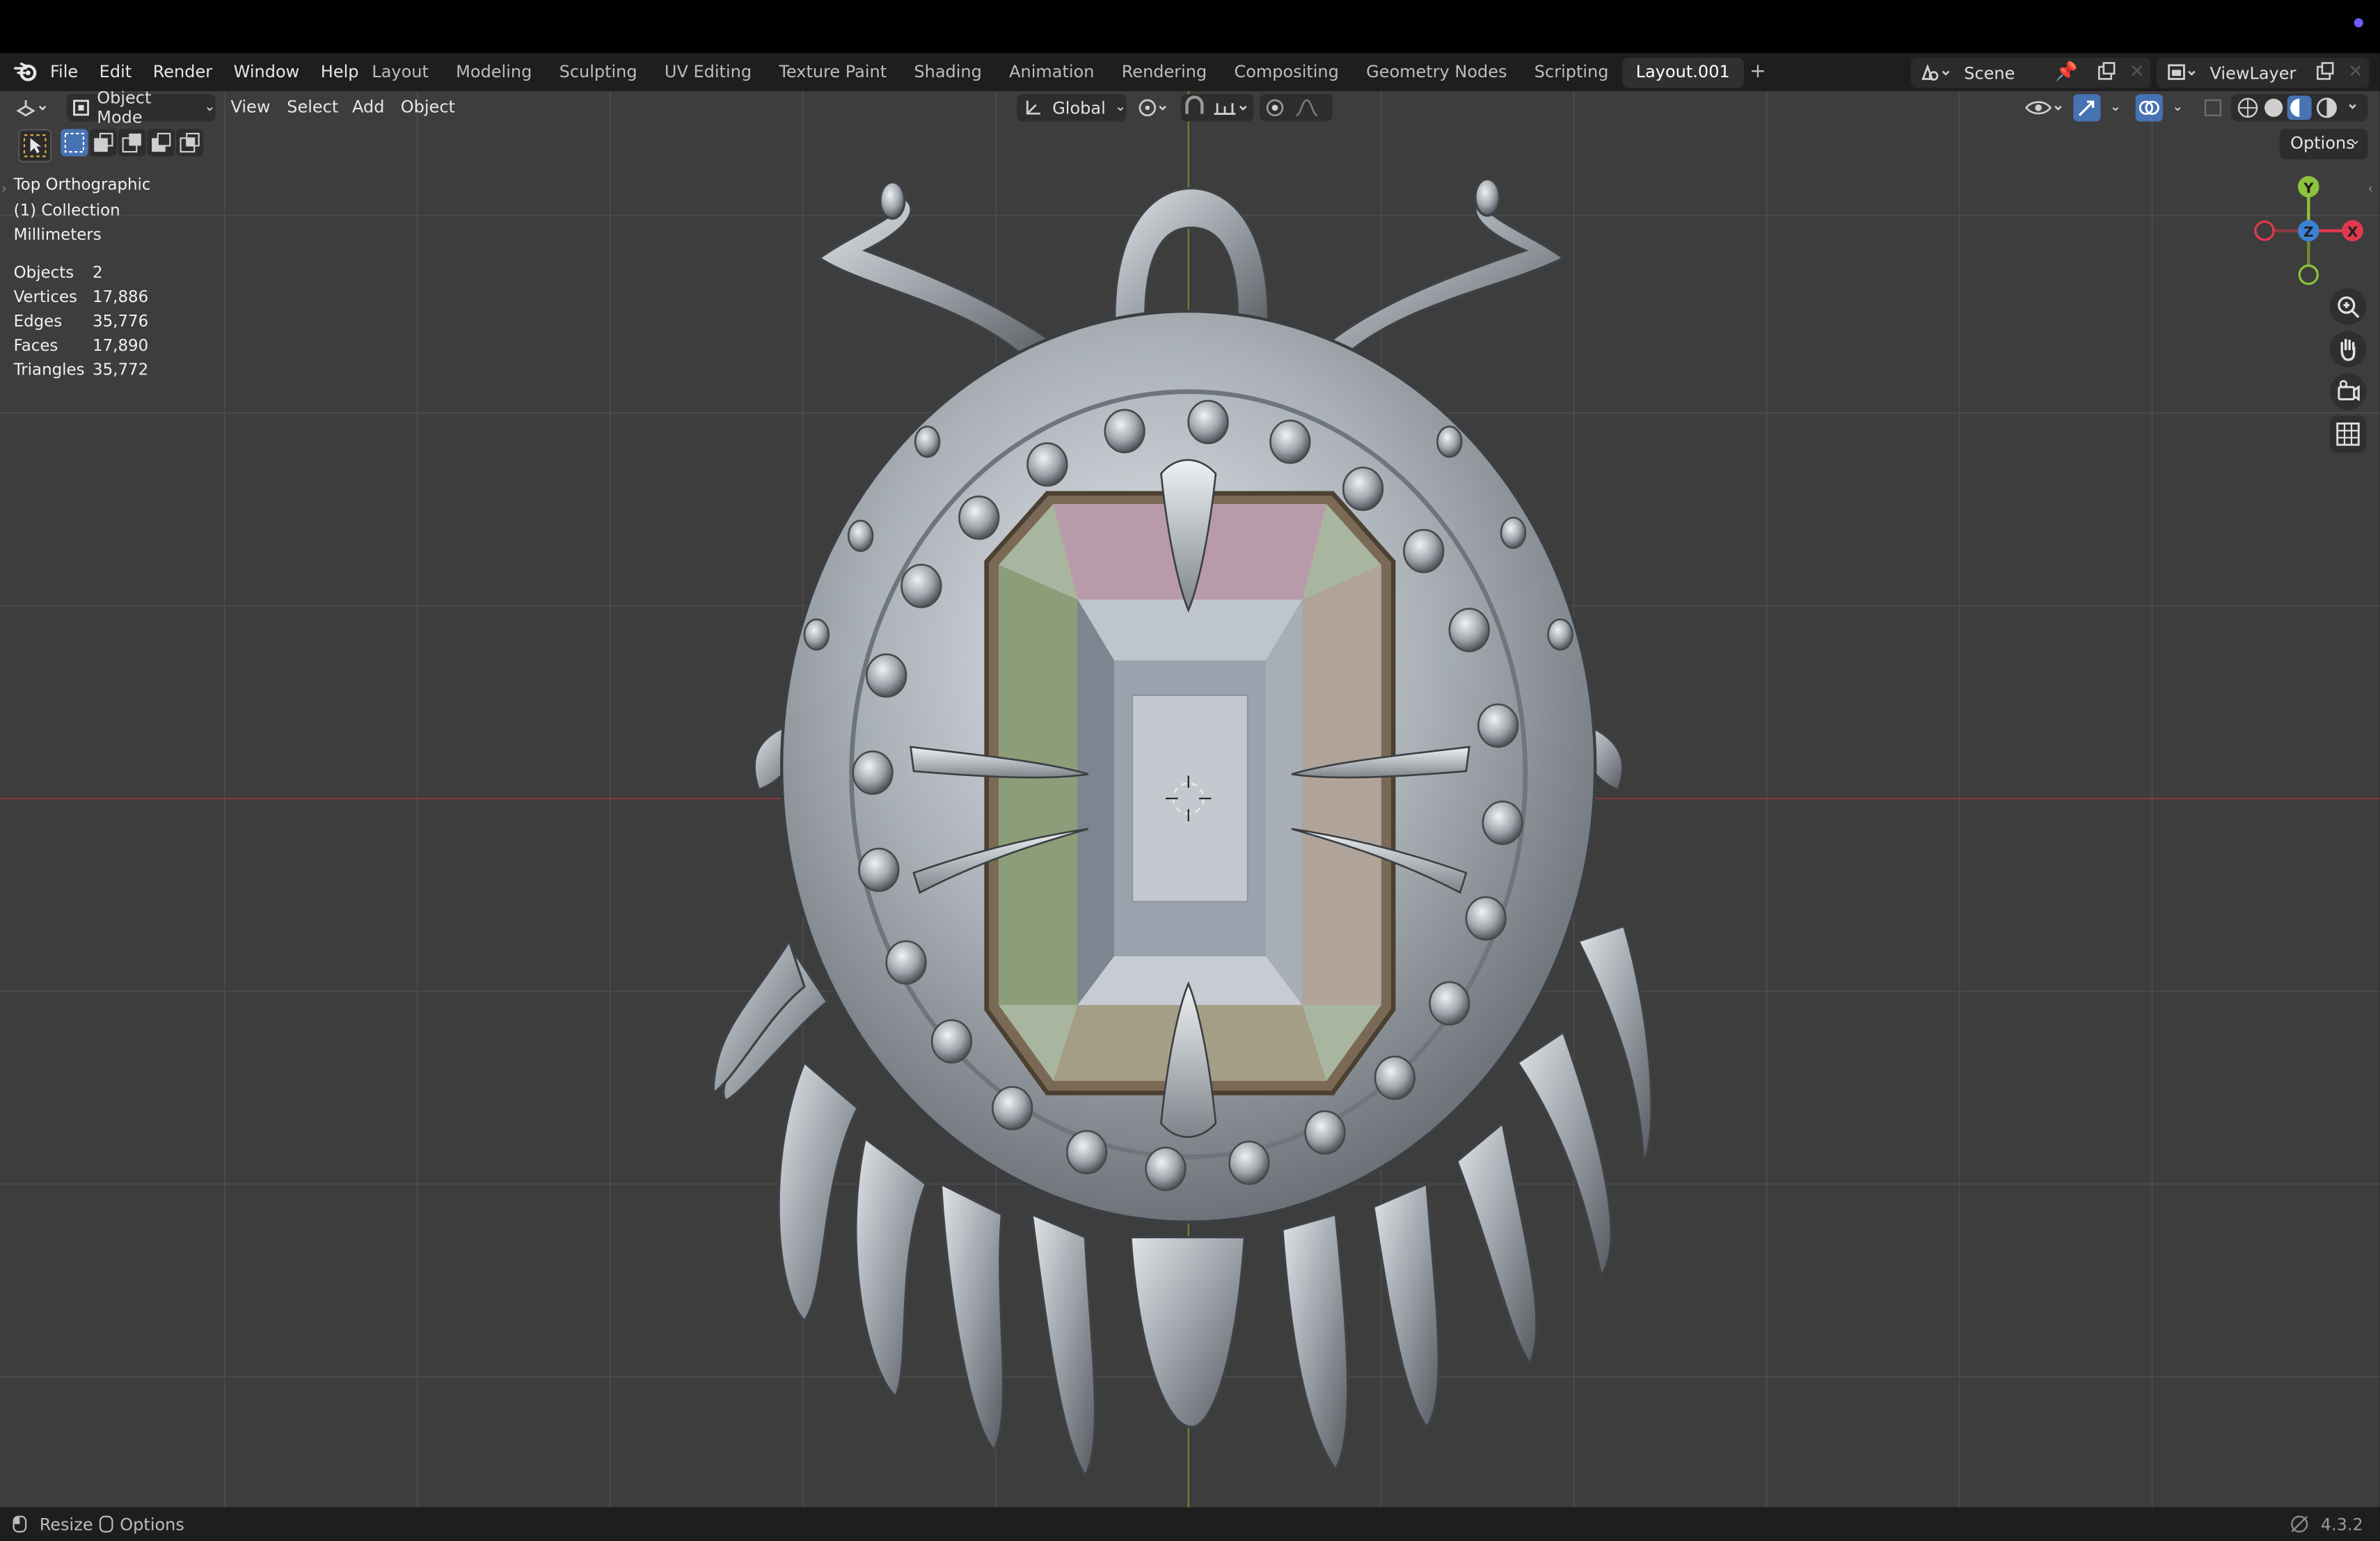  I want to click on status-bar: Resize Options 4.3.2, so click(1190, 1524).